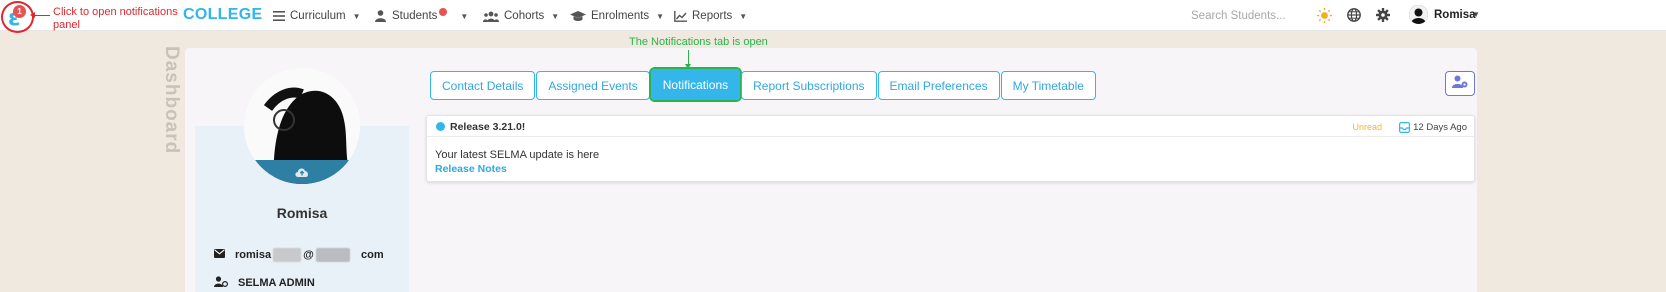 This screenshot has width=1666, height=292. Describe the element at coordinates (1405, 129) in the screenshot. I see `inbox-icon` at that location.